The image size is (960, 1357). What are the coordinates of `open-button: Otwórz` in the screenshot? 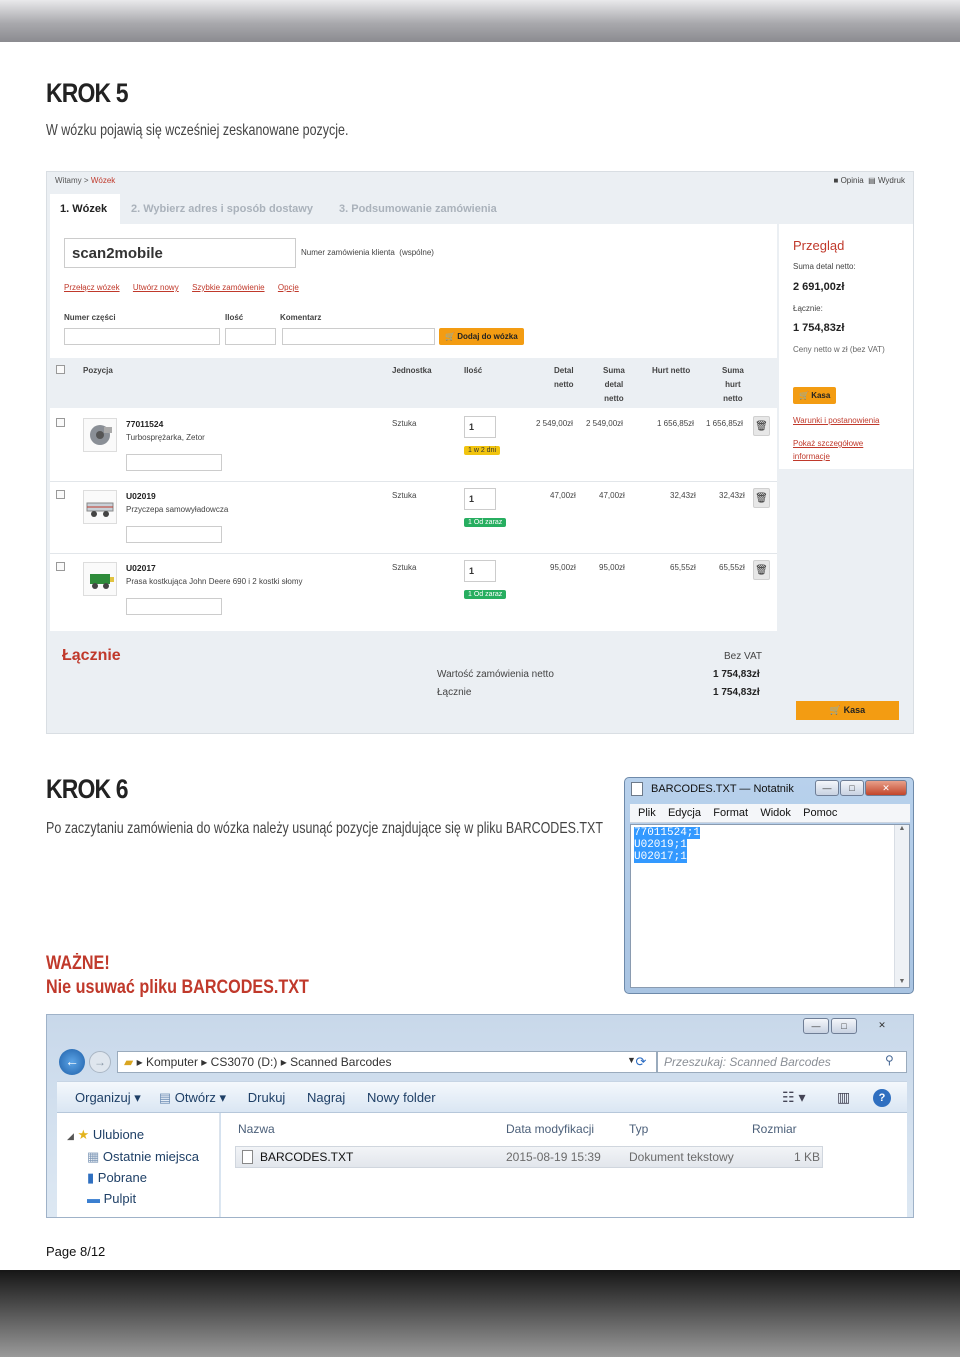 It's located at (195, 1097).